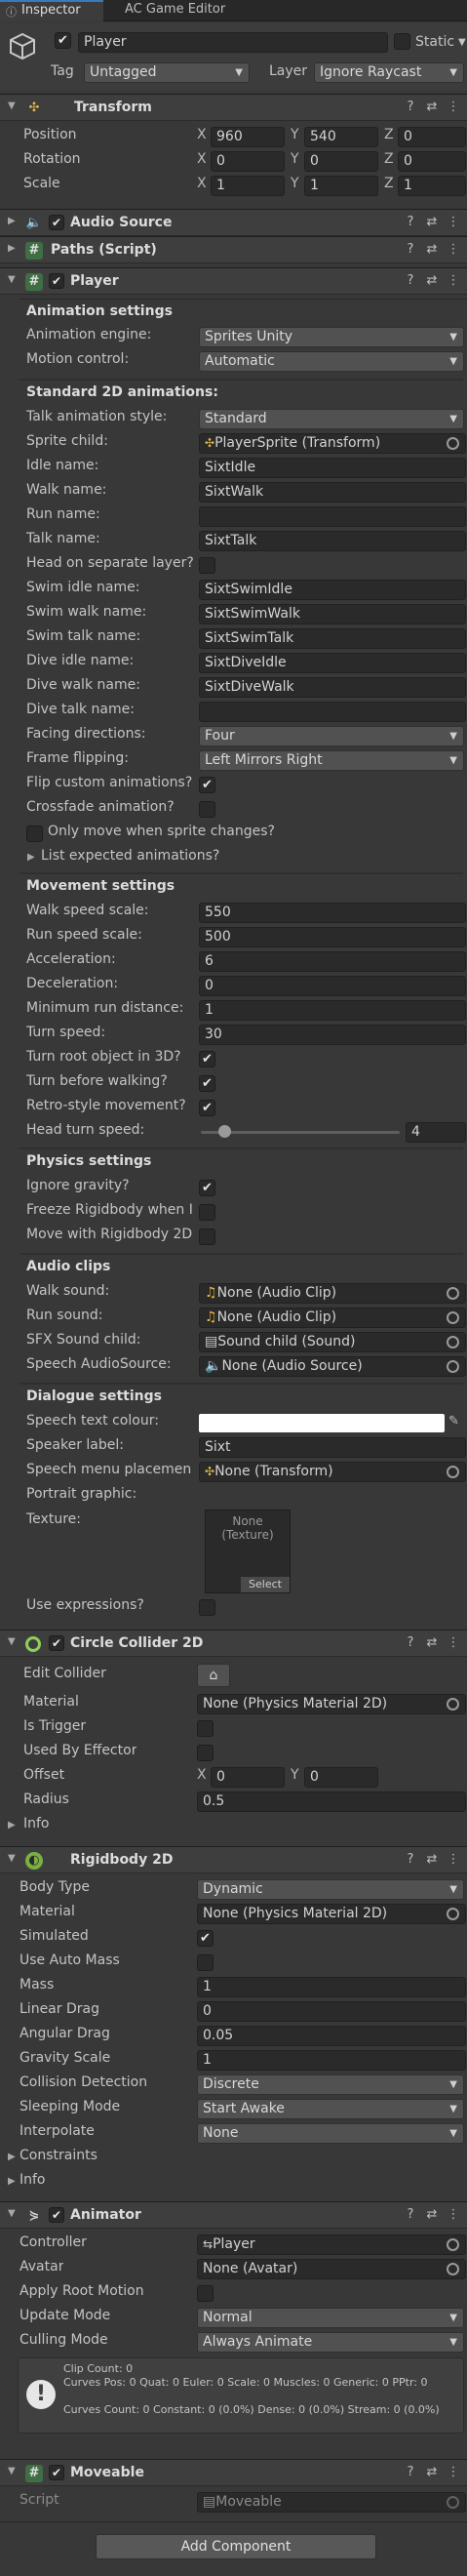 Image resolution: width=467 pixels, height=2576 pixels. What do you see at coordinates (332, 986) in the screenshot?
I see `deceleration-field: 0` at bounding box center [332, 986].